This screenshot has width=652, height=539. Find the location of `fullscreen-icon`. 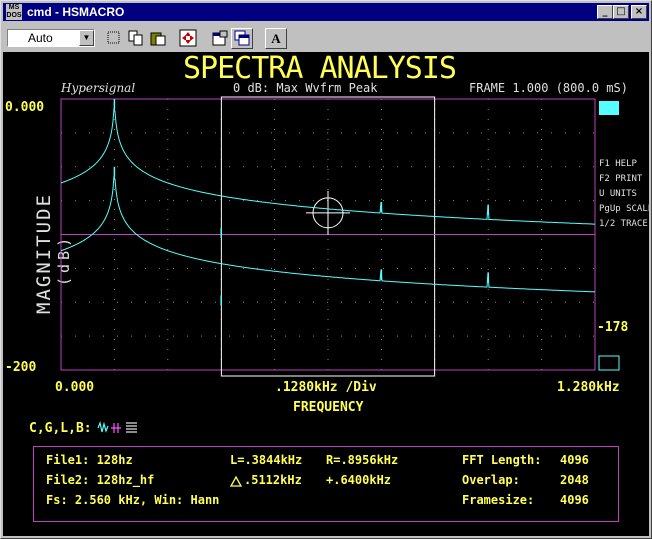

fullscreen-icon is located at coordinates (188, 38).